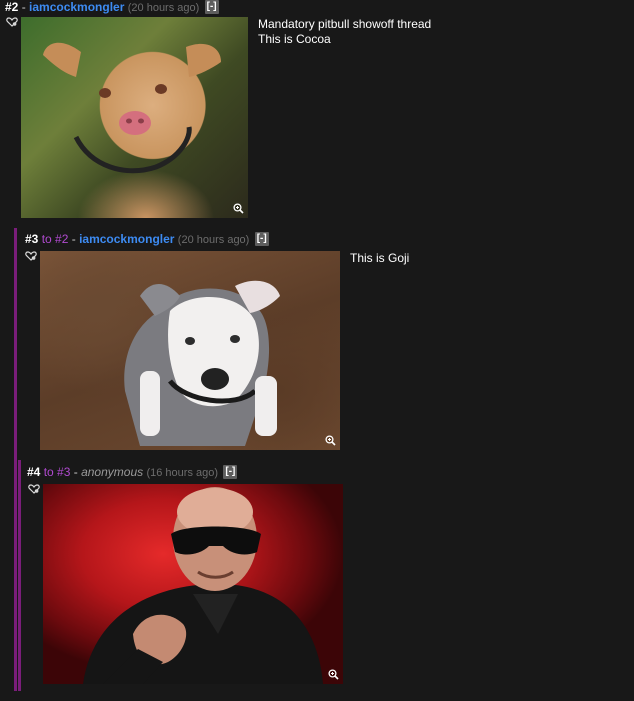 The width and height of the screenshot is (634, 701). I want to click on post-text-line: This is Cocoa, so click(294, 39).